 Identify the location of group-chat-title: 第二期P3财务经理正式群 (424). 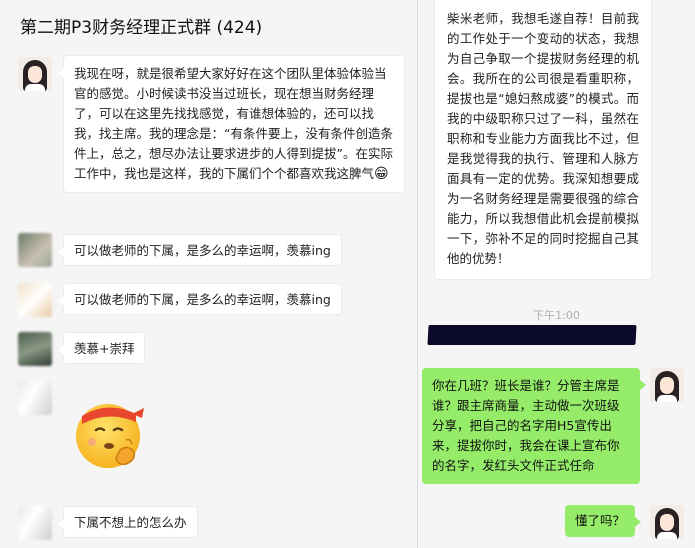
(141, 28).